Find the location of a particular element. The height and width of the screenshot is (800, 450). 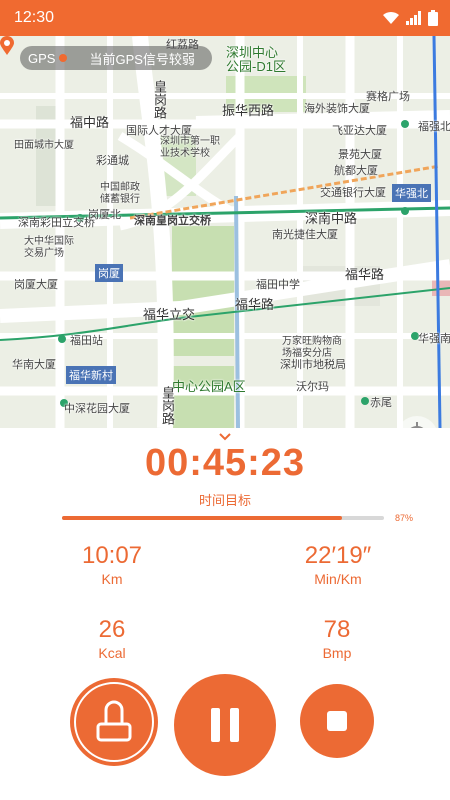

distance-unit: Km is located at coordinates (112, 579).